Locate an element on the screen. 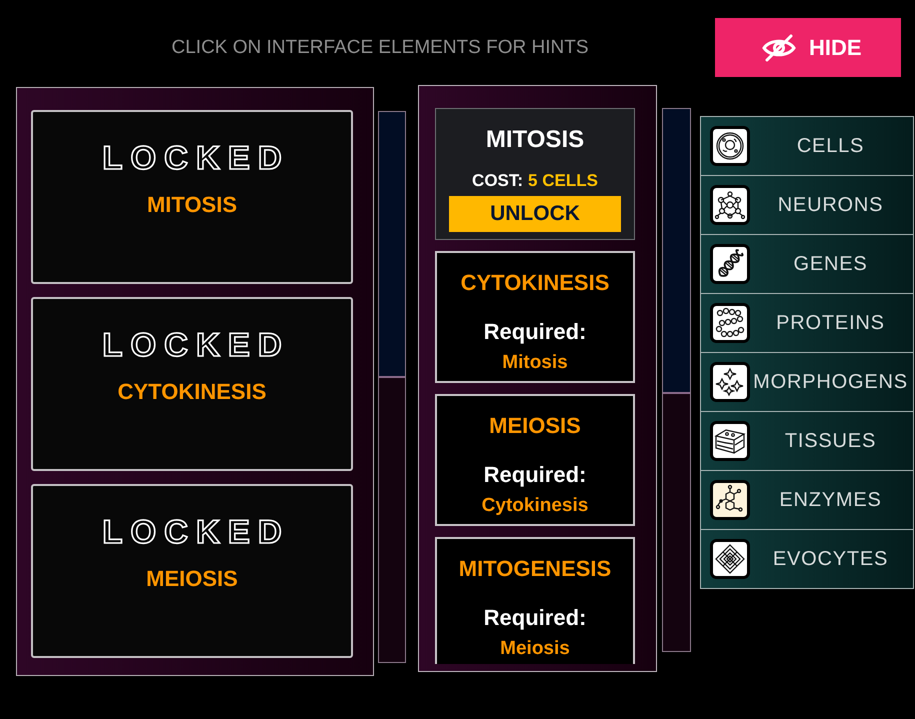 This screenshot has height=719, width=915. hint-text: CLICK ON INTERFACE ELEMENTS FOR HINTS is located at coordinates (380, 48).